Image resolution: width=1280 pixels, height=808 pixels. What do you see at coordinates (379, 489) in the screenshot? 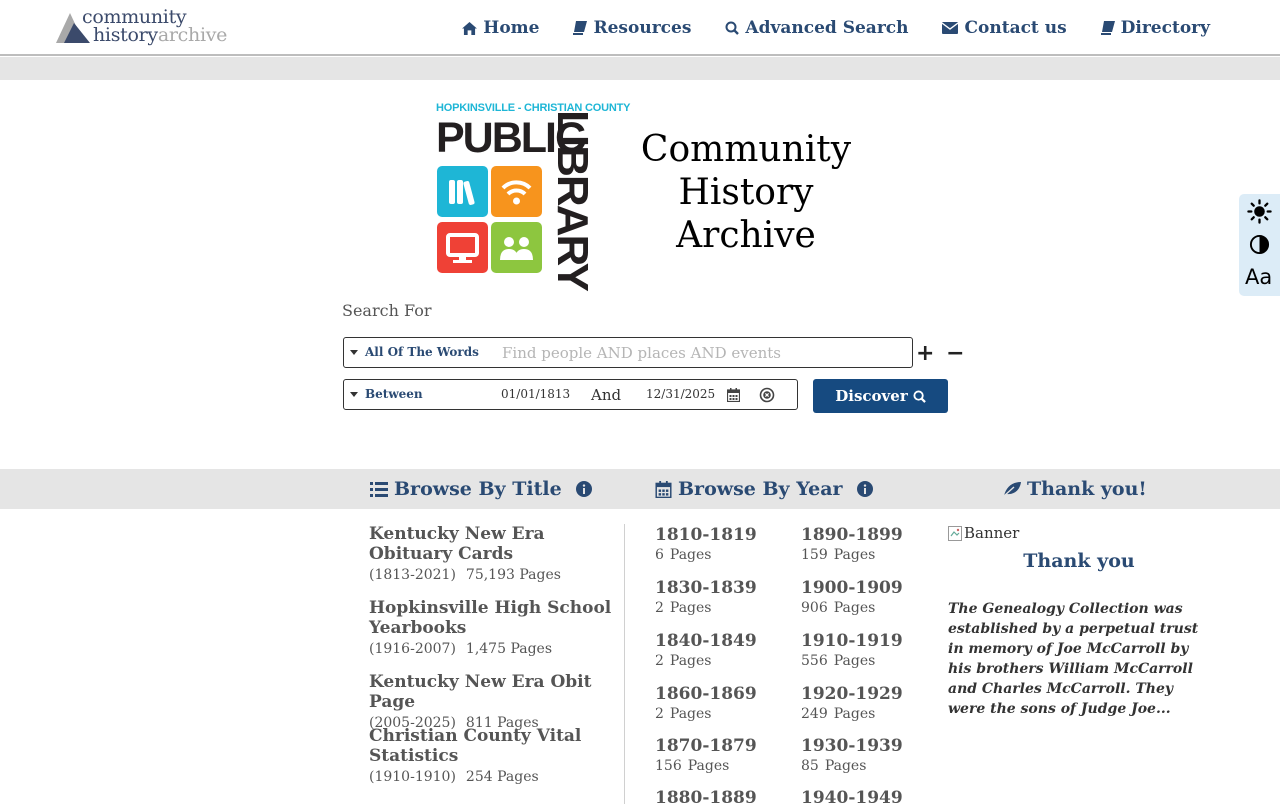
I see `list-icon` at bounding box center [379, 489].